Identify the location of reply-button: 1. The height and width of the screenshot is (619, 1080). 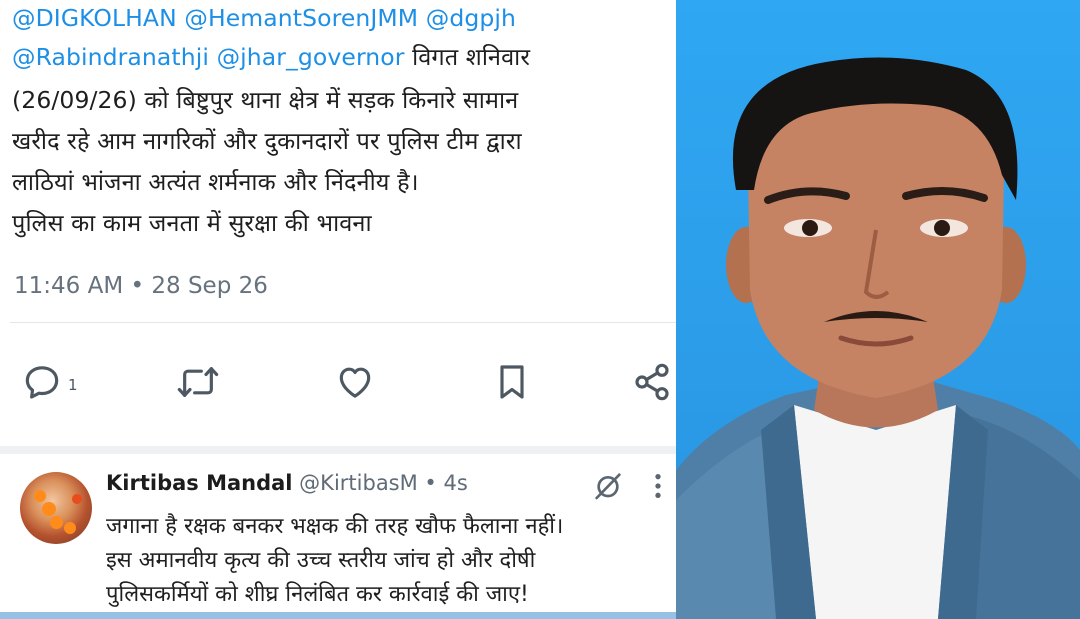
(50, 382).